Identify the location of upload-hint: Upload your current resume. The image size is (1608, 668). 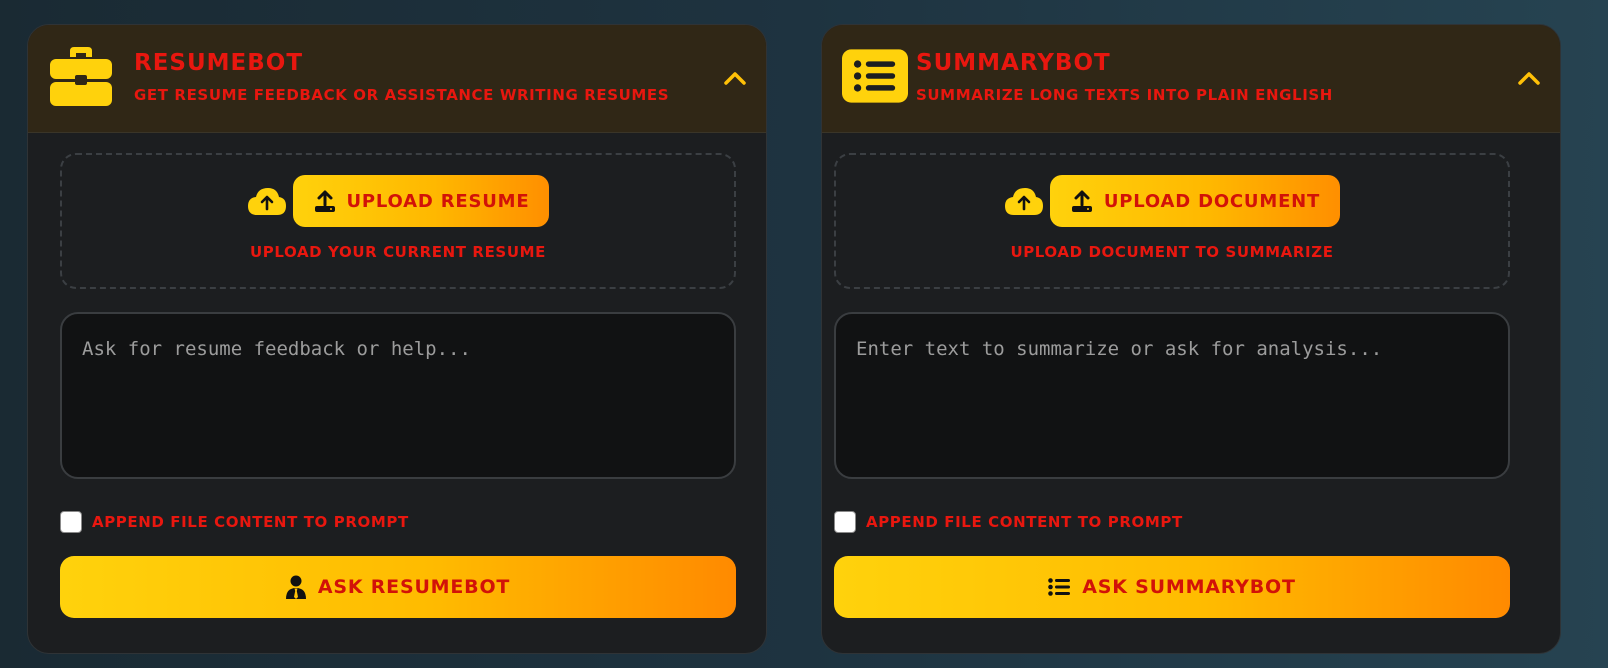
(398, 252).